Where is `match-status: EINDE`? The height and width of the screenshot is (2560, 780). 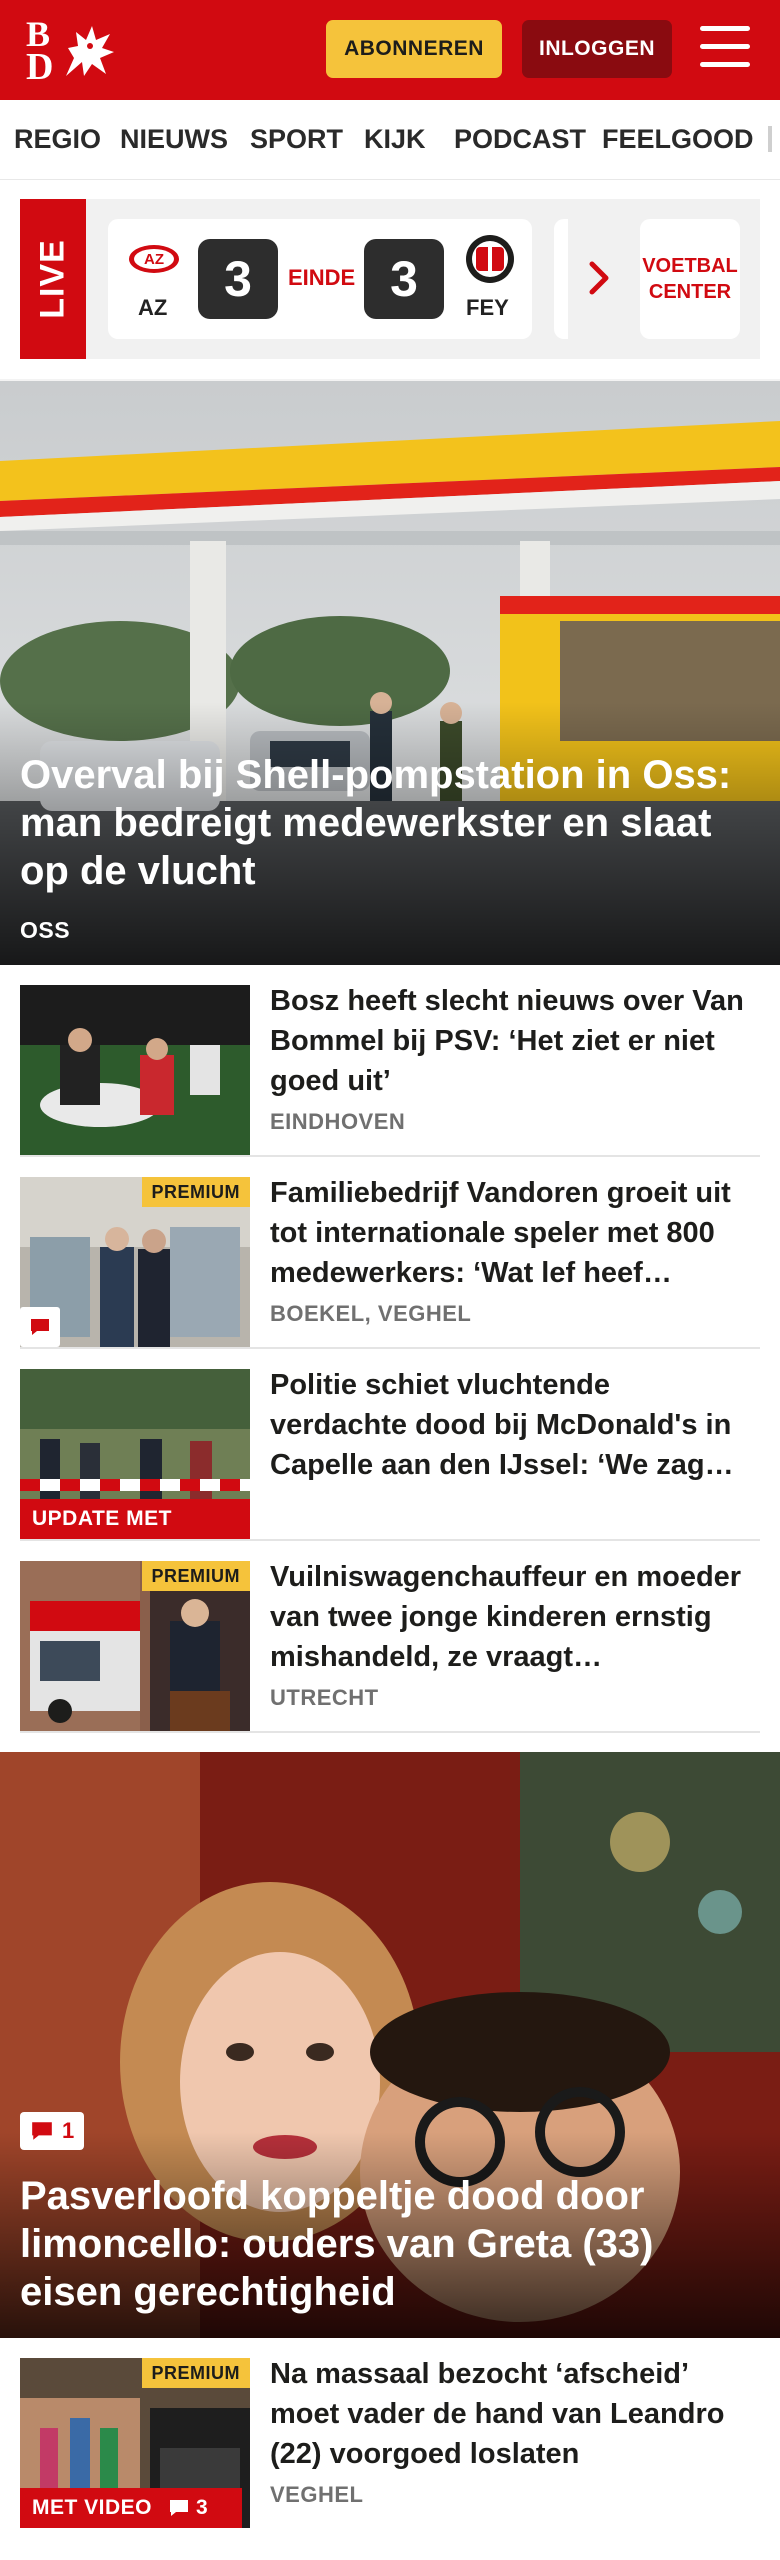
match-status: EINDE is located at coordinates (322, 277).